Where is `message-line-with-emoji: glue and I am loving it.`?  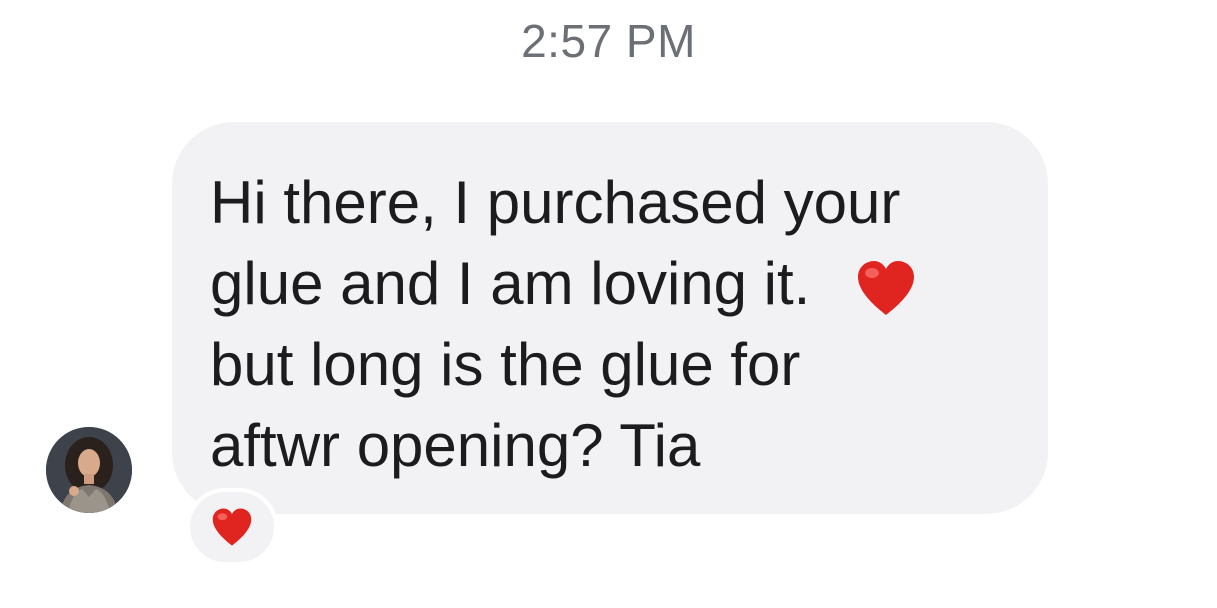 message-line-with-emoji: glue and I am loving it. is located at coordinates (611, 283).